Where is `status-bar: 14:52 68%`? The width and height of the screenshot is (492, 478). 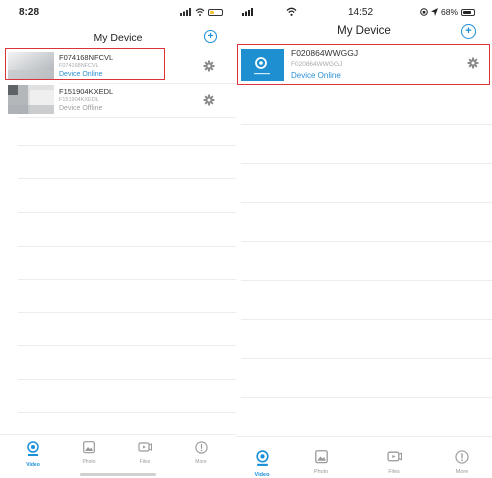 status-bar: 14:52 68% is located at coordinates (364, 11).